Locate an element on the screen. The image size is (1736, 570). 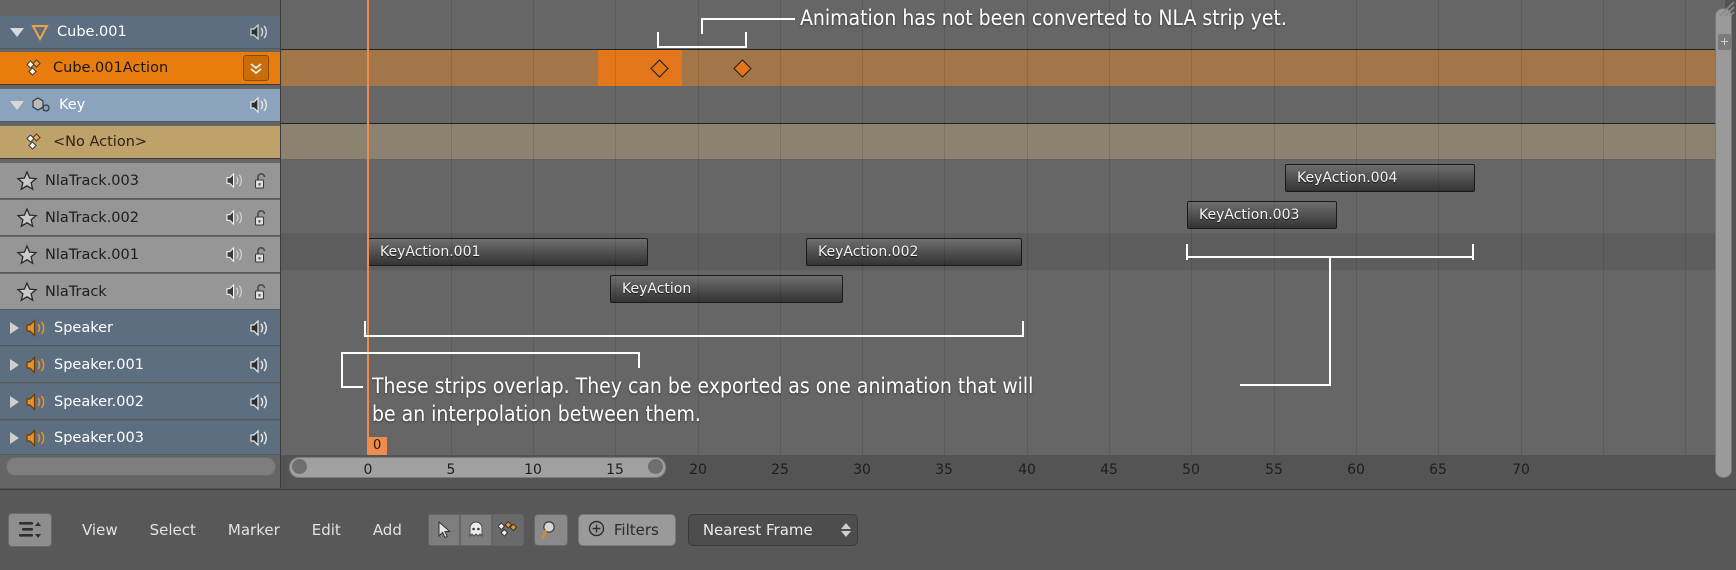
channel-row-speaker001: Speaker.001 is located at coordinates (140, 365).